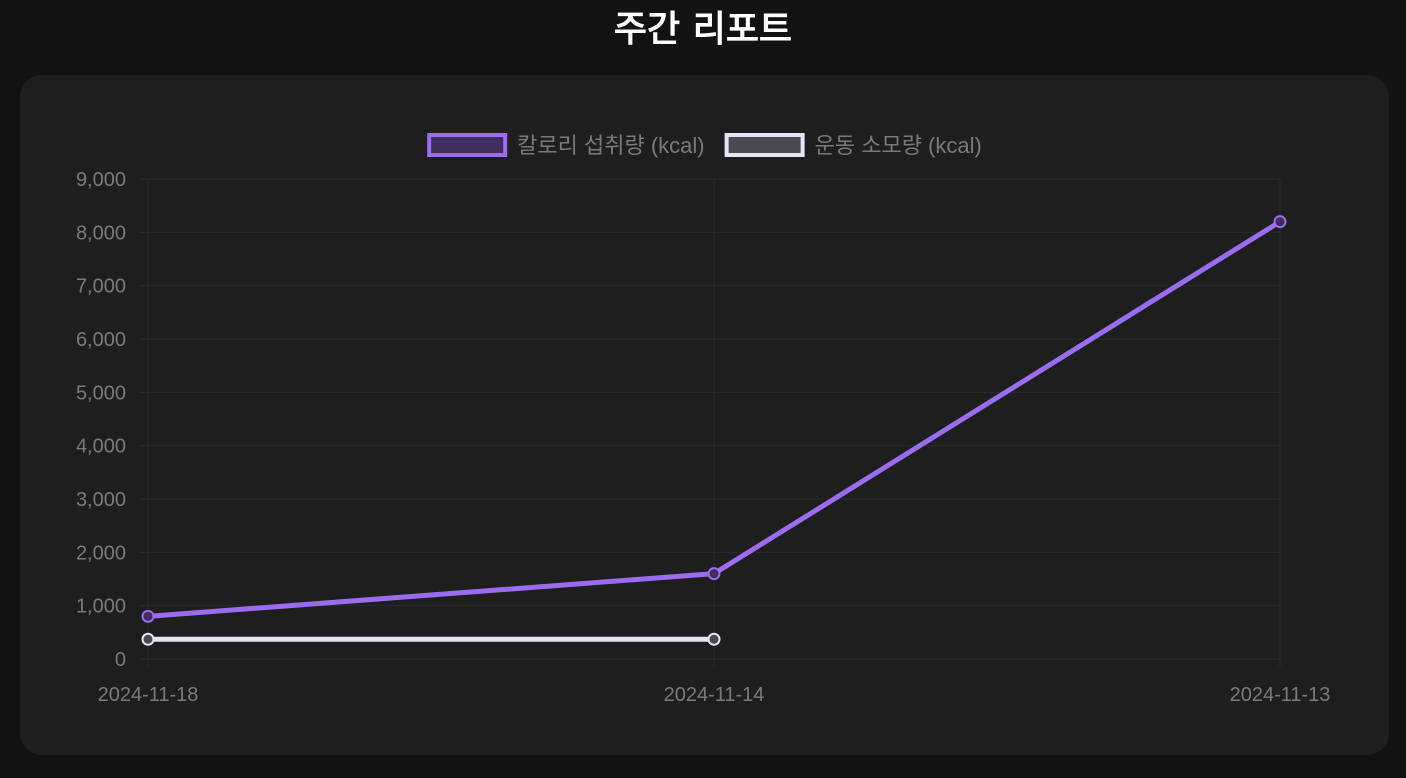  I want to click on y-tick-label: 5,000, so click(101, 393).